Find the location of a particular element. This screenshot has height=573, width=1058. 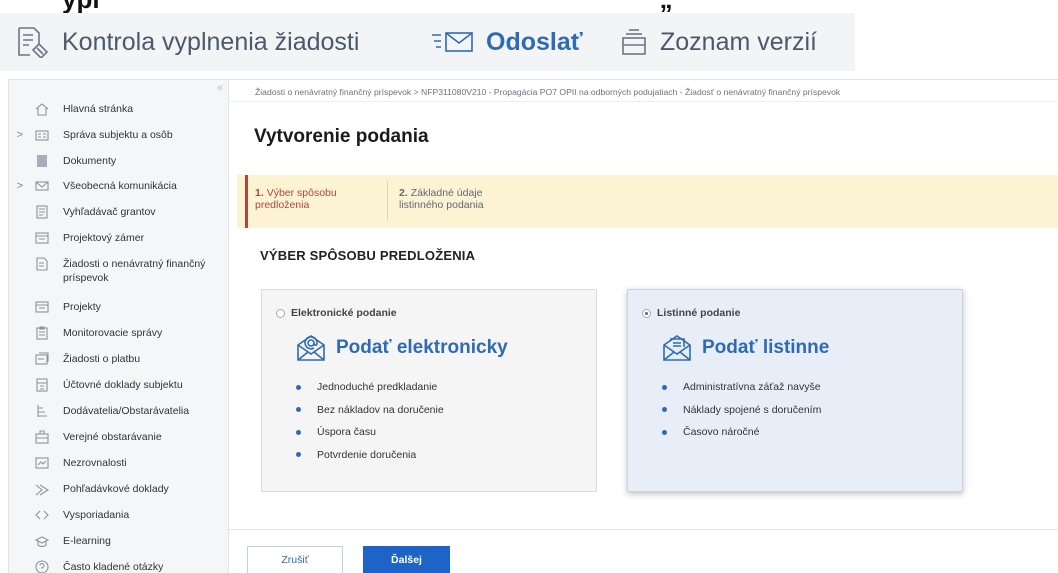

document-icon is located at coordinates (42, 161).